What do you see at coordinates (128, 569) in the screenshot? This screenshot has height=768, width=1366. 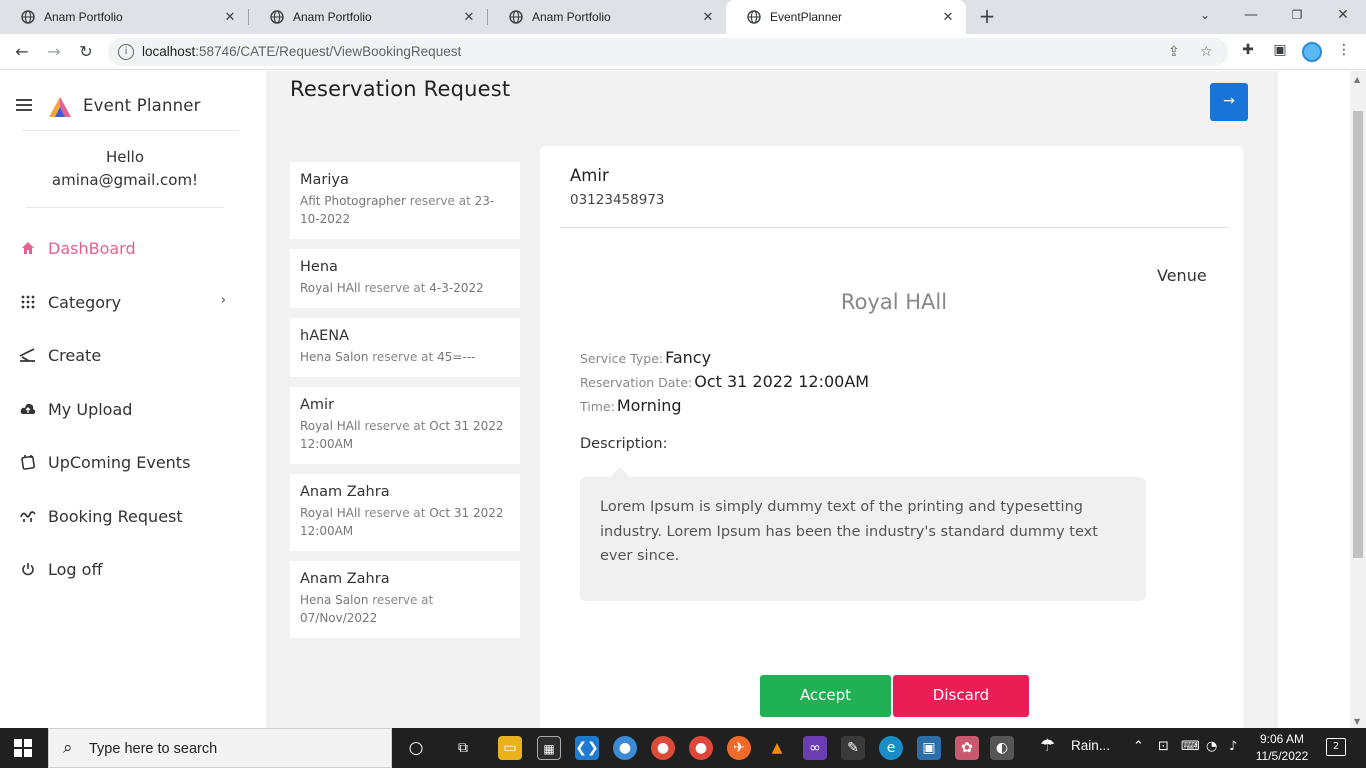 I see `sidebar-item-log-off: Log off` at bounding box center [128, 569].